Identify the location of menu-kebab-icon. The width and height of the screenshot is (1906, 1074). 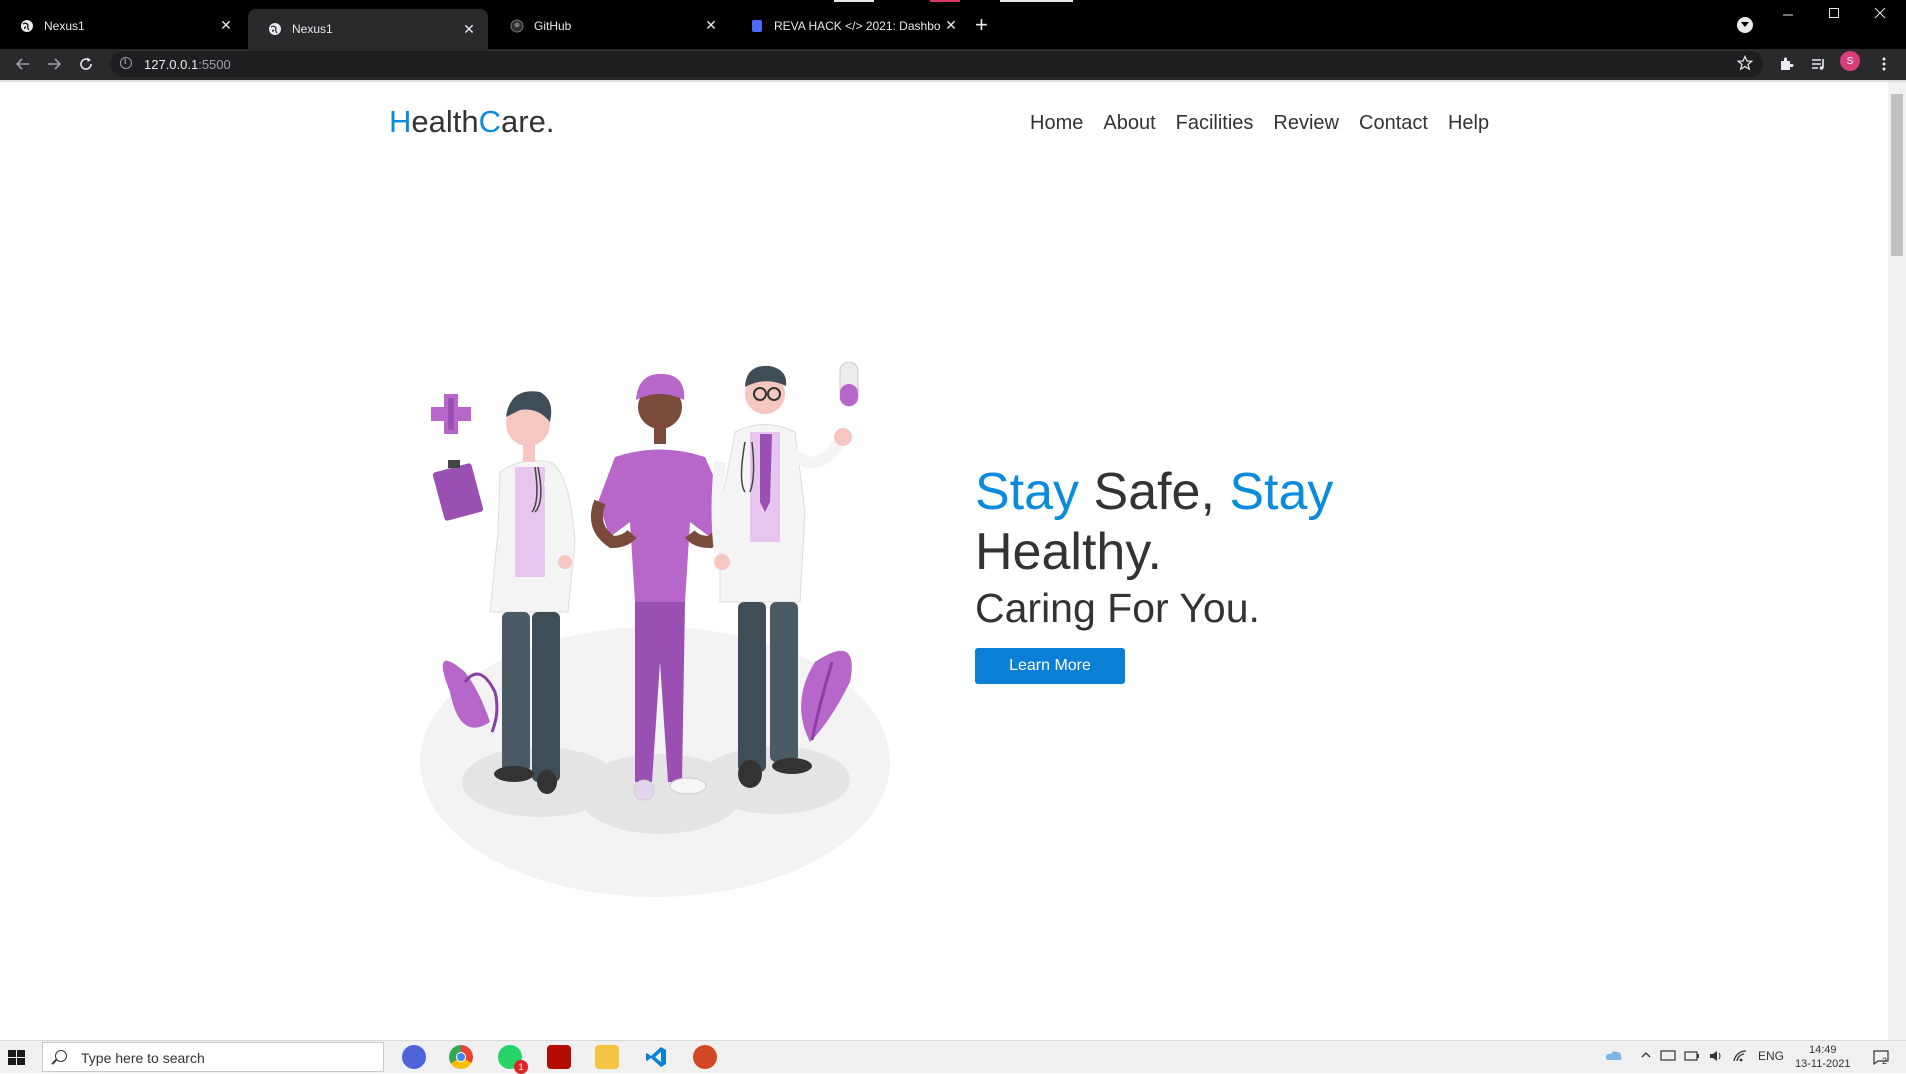
(1884, 64).